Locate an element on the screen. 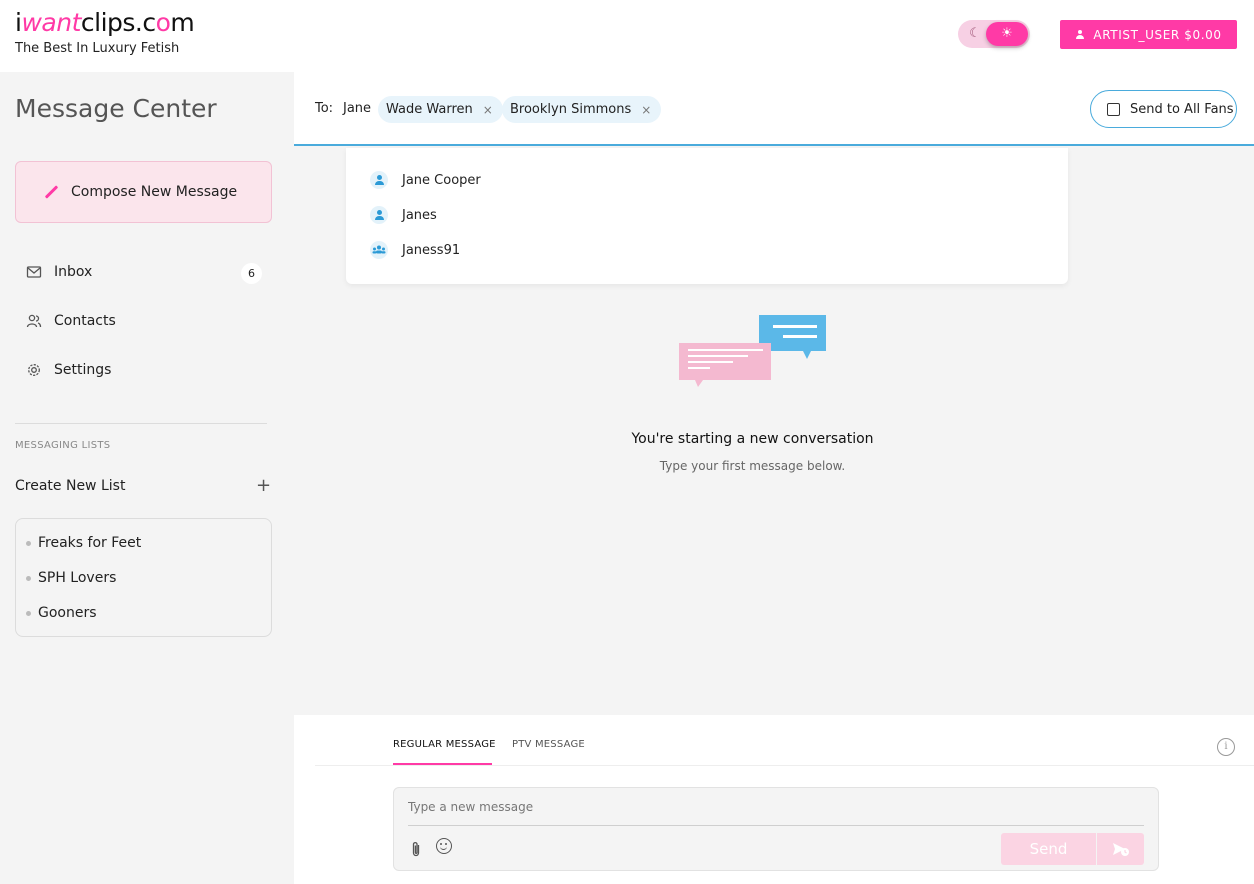 Image resolution: width=1254 pixels, height=884 pixels. recipient-chip-label: Brooklyn Simmons is located at coordinates (571, 109).